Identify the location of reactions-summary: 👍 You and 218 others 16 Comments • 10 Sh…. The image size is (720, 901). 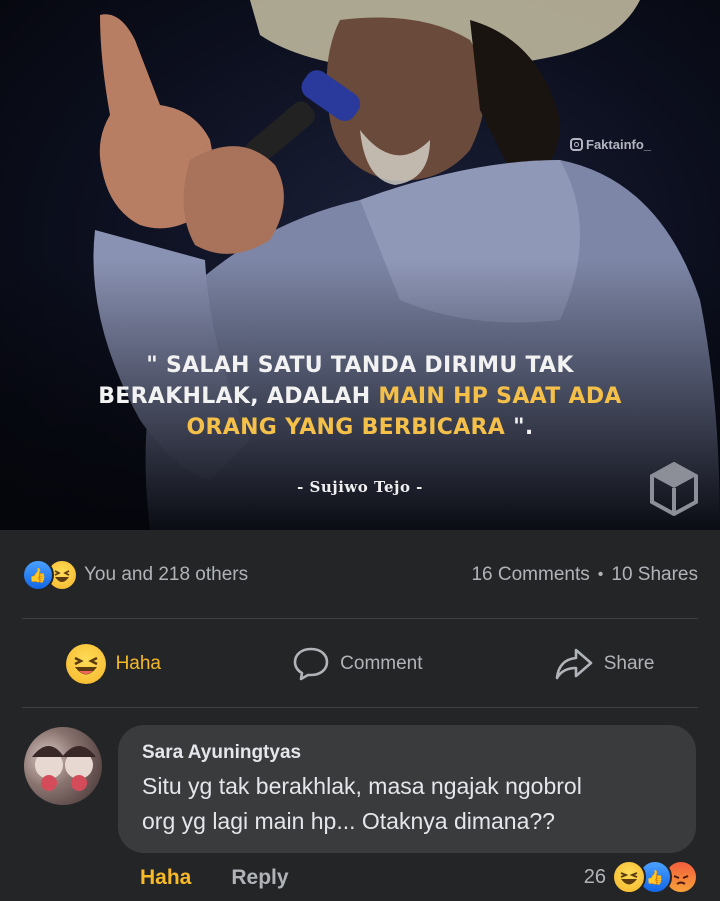
(360, 575).